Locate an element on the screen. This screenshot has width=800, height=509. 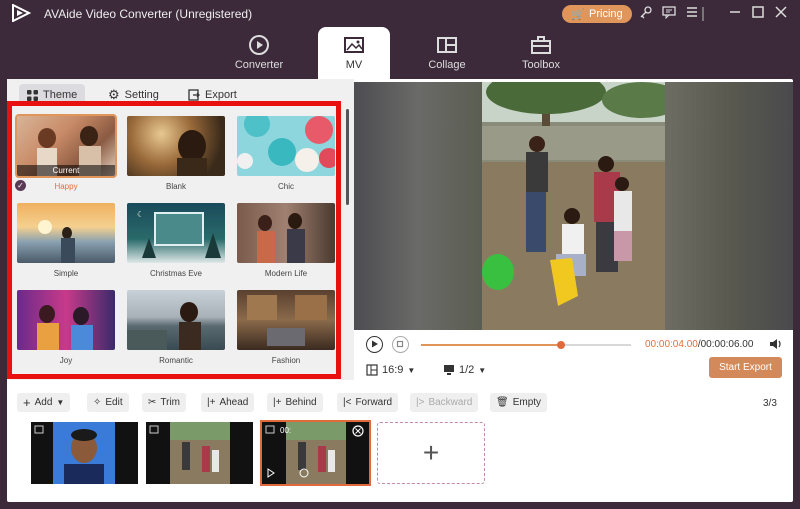
backward-icon: |> is located at coordinates (420, 402).